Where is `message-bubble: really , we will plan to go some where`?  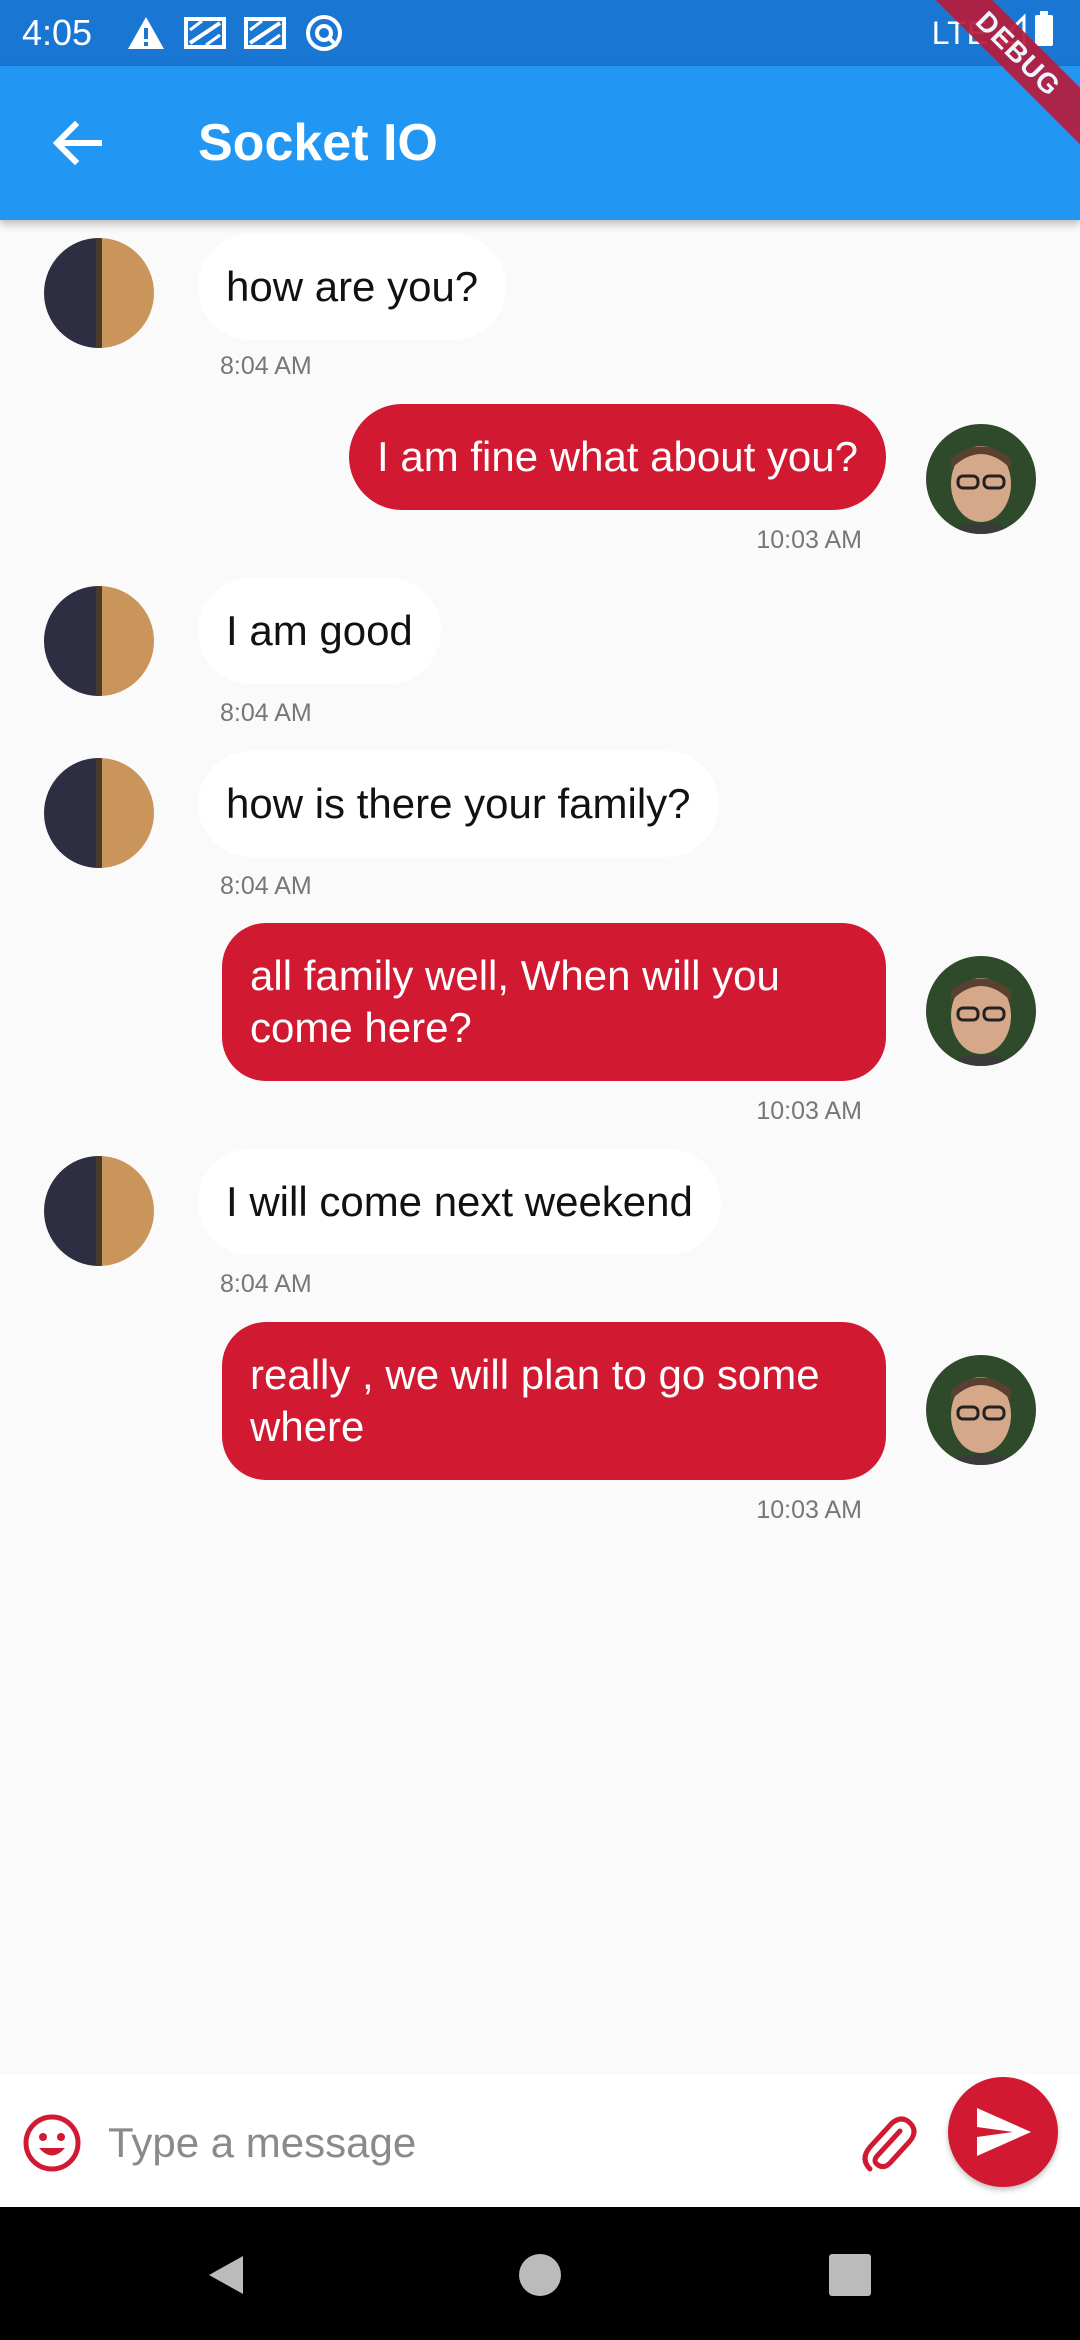
message-bubble: really , we will plan to go some where is located at coordinates (554, 1401).